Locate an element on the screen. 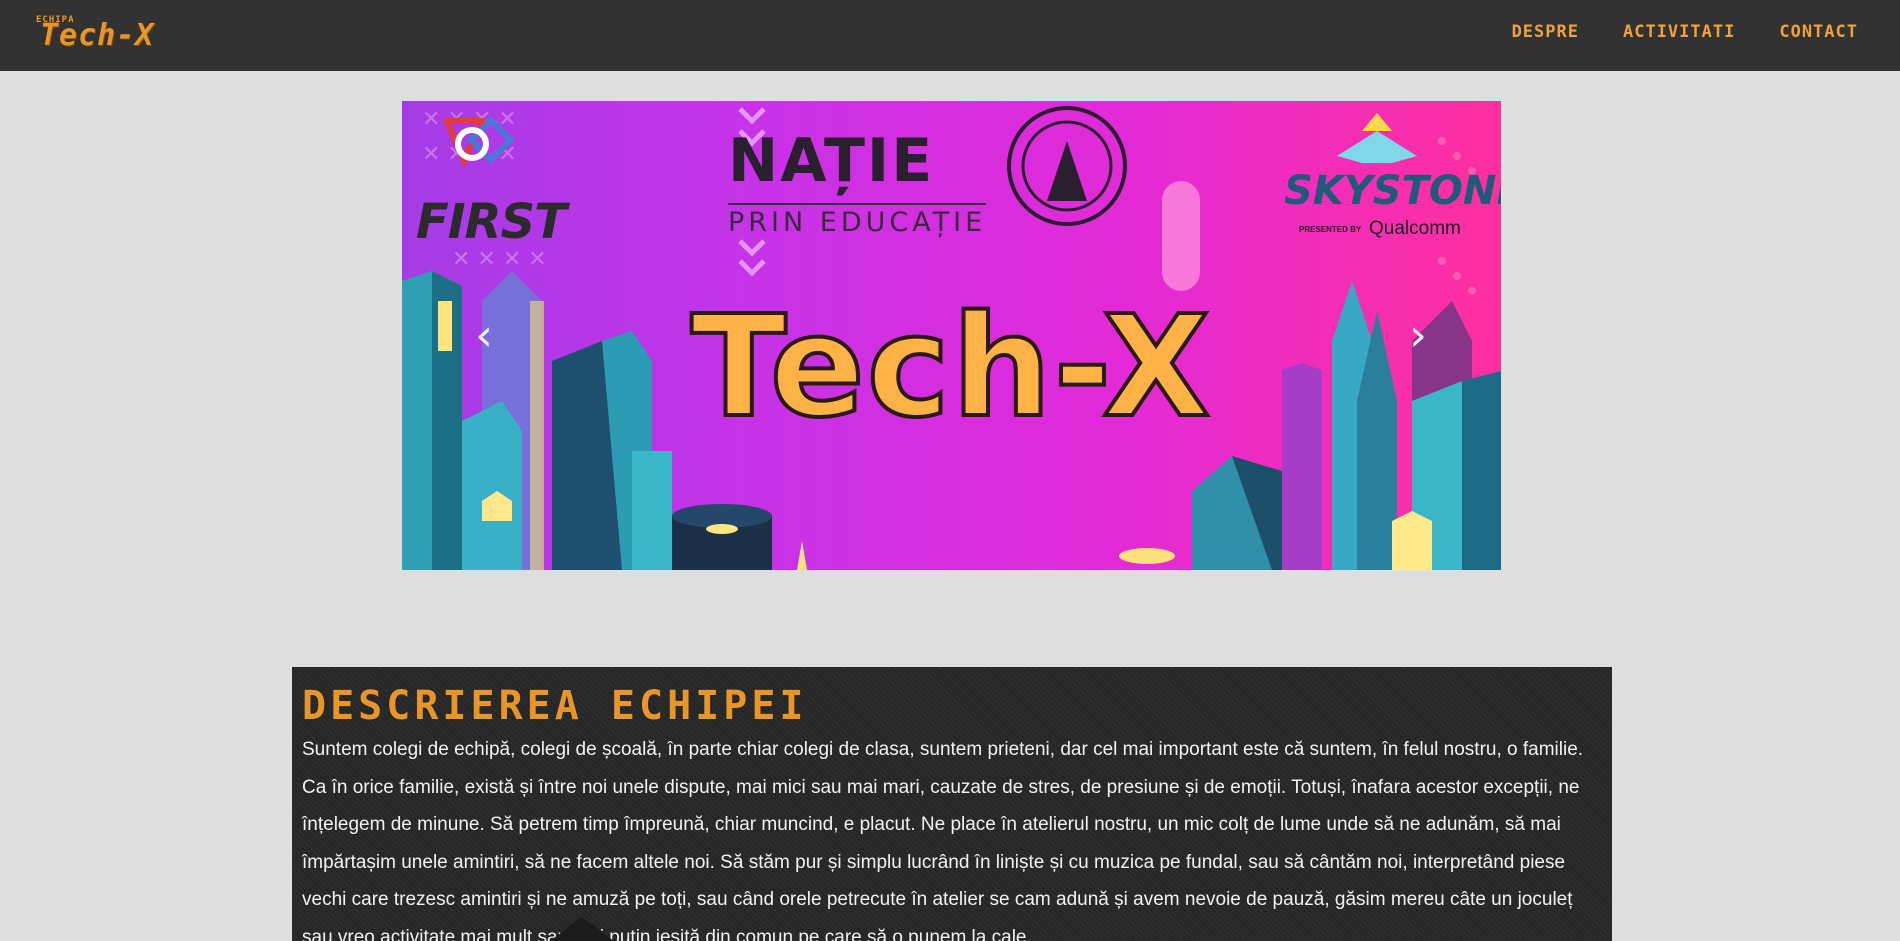  presented-by-text: PRESENTED BY is located at coordinates (1330, 229).